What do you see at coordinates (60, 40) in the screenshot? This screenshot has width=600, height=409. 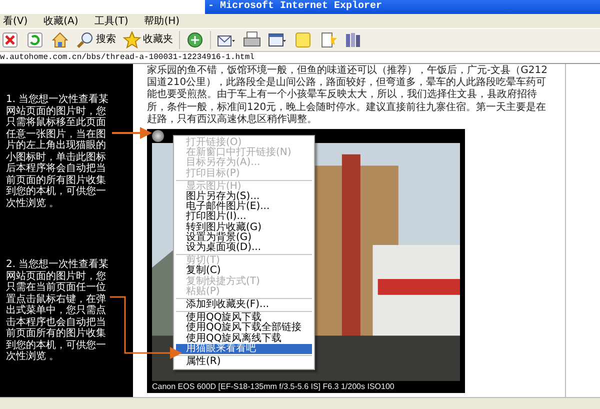 I see `home-icon` at bounding box center [60, 40].